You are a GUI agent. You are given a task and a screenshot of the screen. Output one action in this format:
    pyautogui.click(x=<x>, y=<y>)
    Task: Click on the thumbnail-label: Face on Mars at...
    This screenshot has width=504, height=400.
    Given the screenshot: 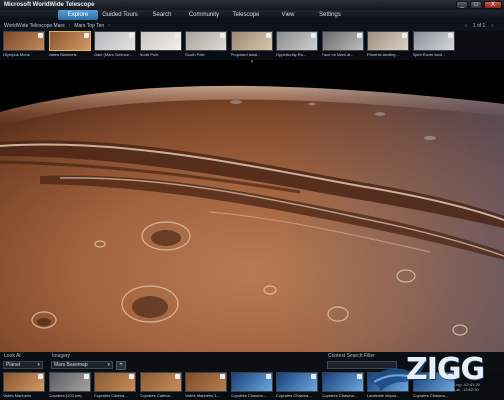 What is the action you would take?
    pyautogui.click(x=337, y=54)
    